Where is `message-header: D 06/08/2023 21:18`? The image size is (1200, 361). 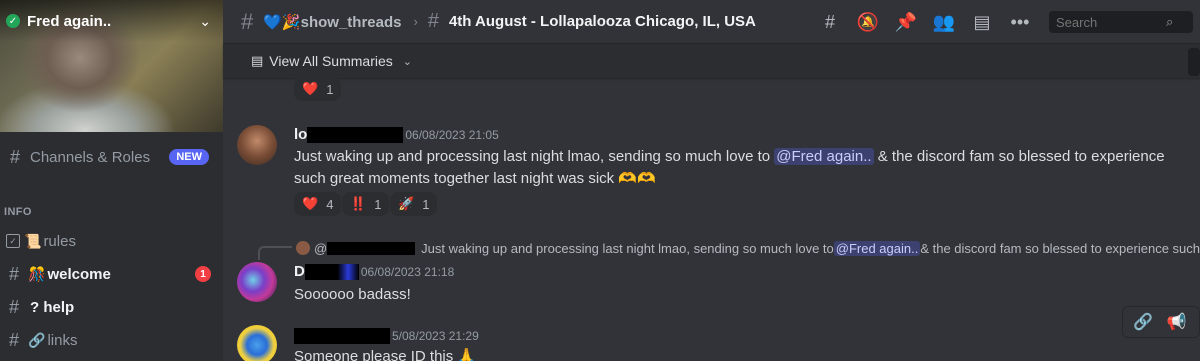 message-header: D 06/08/2023 21:18 is located at coordinates (374, 271).